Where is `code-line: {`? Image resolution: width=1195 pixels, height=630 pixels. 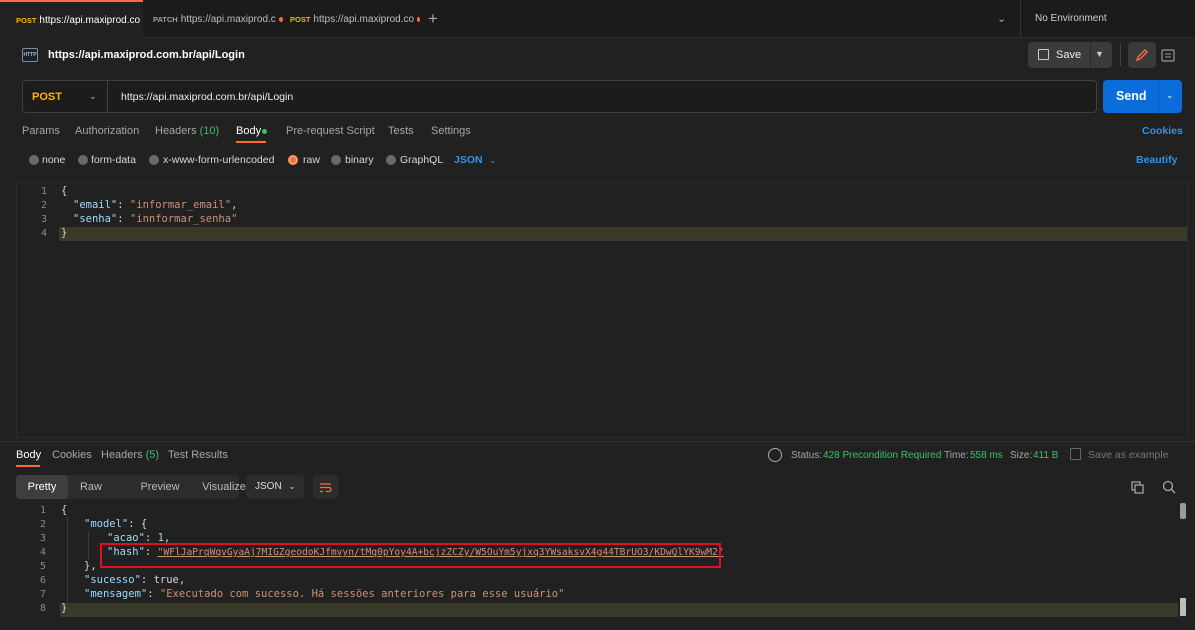
code-line: { is located at coordinates (64, 191).